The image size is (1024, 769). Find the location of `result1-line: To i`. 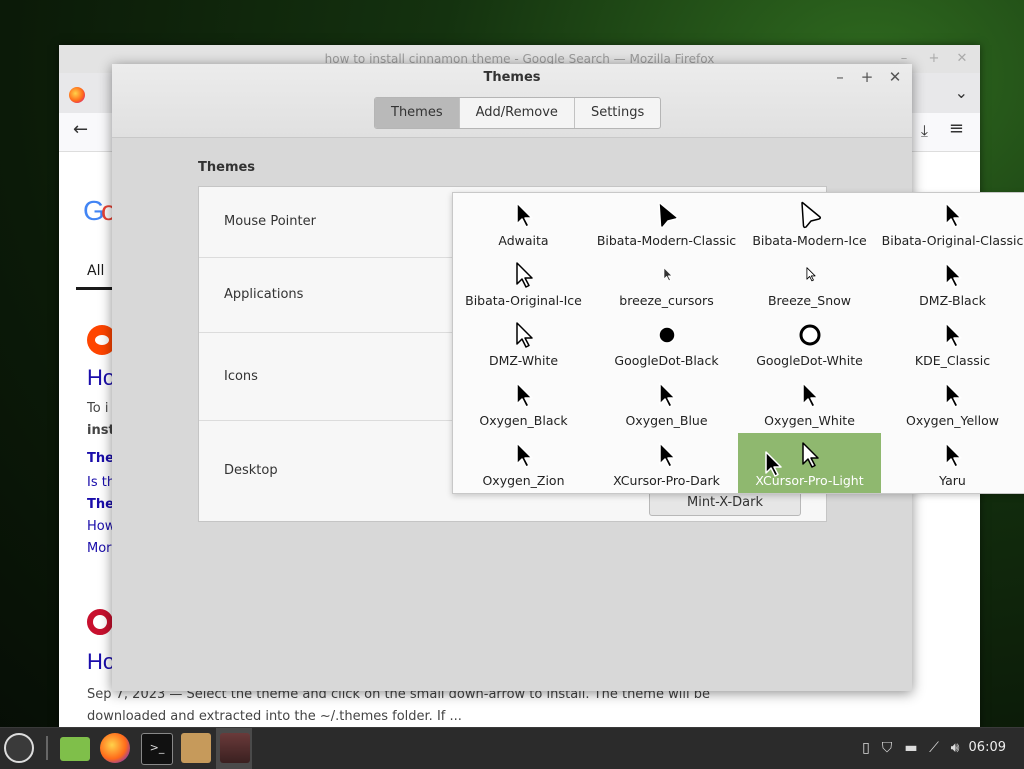

result1-line: To i is located at coordinates (98, 408).